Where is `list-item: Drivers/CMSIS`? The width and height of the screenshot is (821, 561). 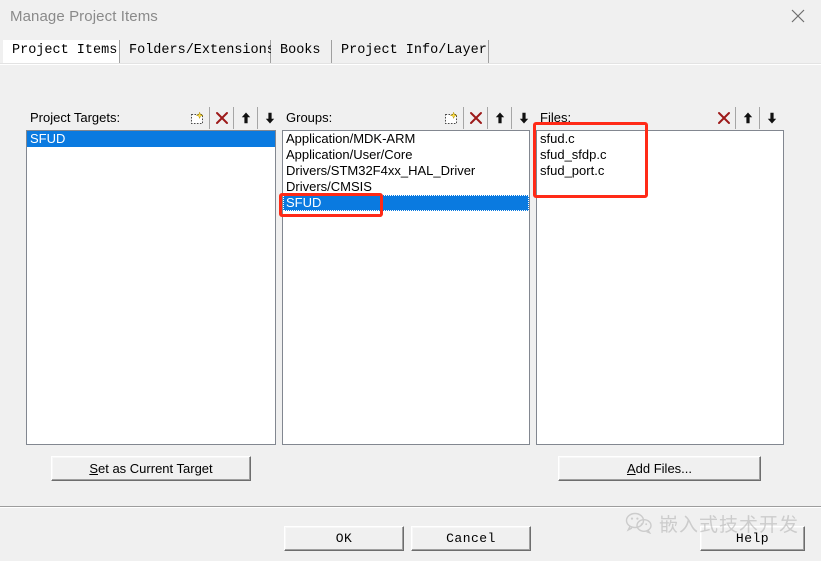 list-item: Drivers/CMSIS is located at coordinates (406, 187).